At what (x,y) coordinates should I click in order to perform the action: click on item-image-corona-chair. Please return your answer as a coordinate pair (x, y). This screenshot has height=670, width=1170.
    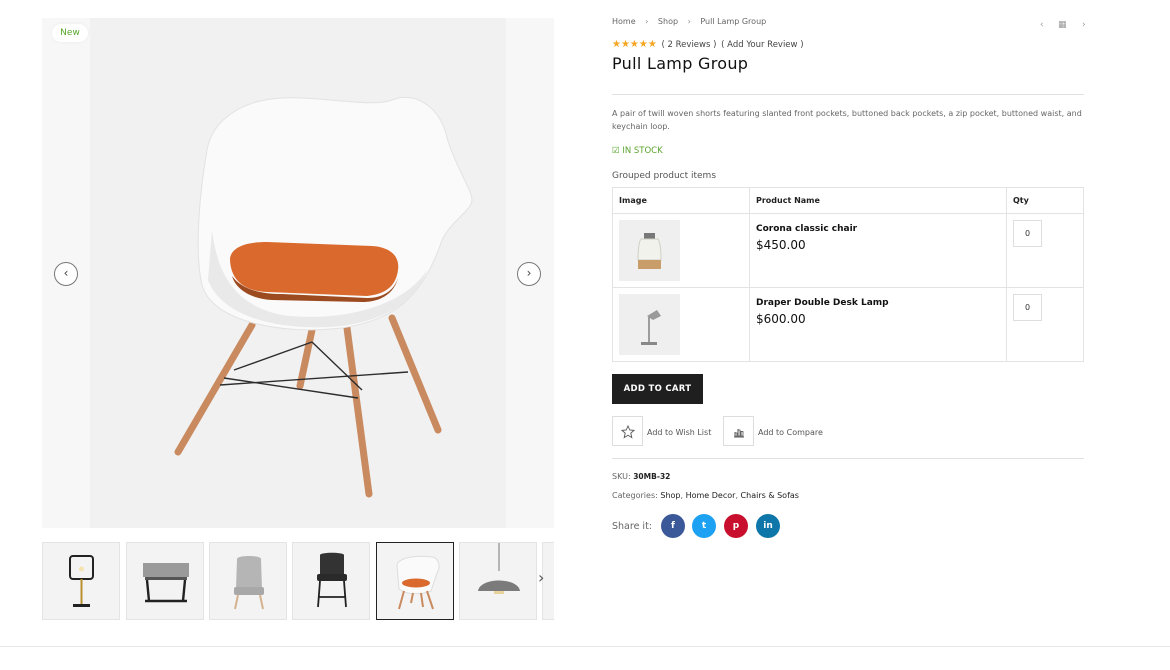
    Looking at the image, I should click on (649, 250).